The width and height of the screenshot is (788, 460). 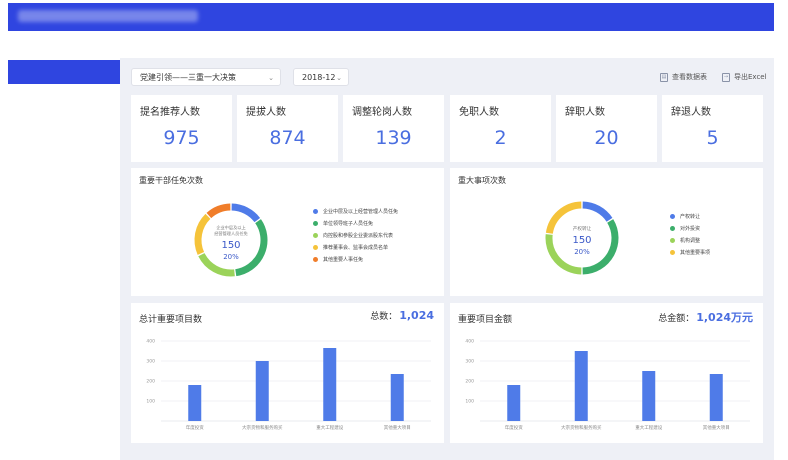 What do you see at coordinates (416, 315) in the screenshot?
I see `total-value: 1,024` at bounding box center [416, 315].